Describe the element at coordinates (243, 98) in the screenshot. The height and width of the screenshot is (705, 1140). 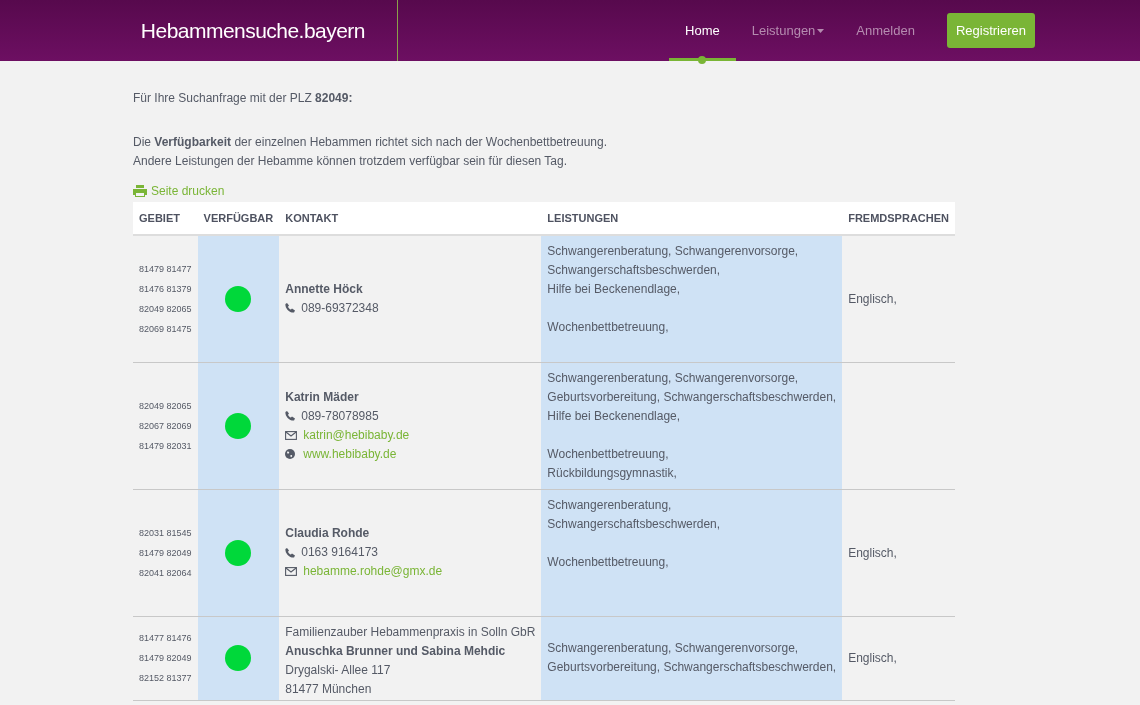
I see `search-summary: Für Ihre Suchanfrage mit der PLZ 82049:` at that location.